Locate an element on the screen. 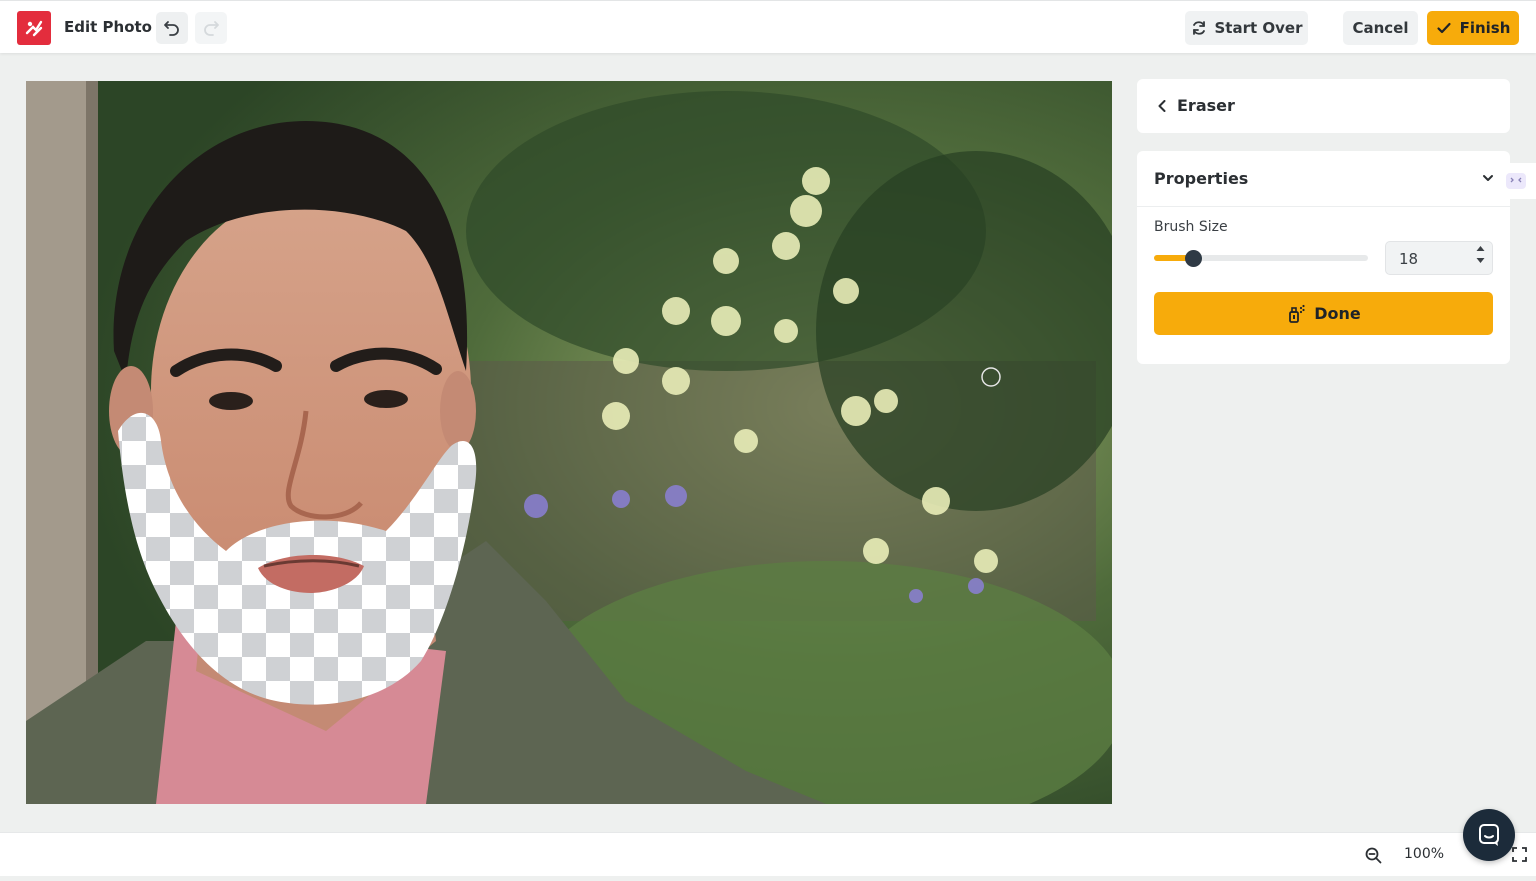  chevron-down-icon is located at coordinates (1488, 178).